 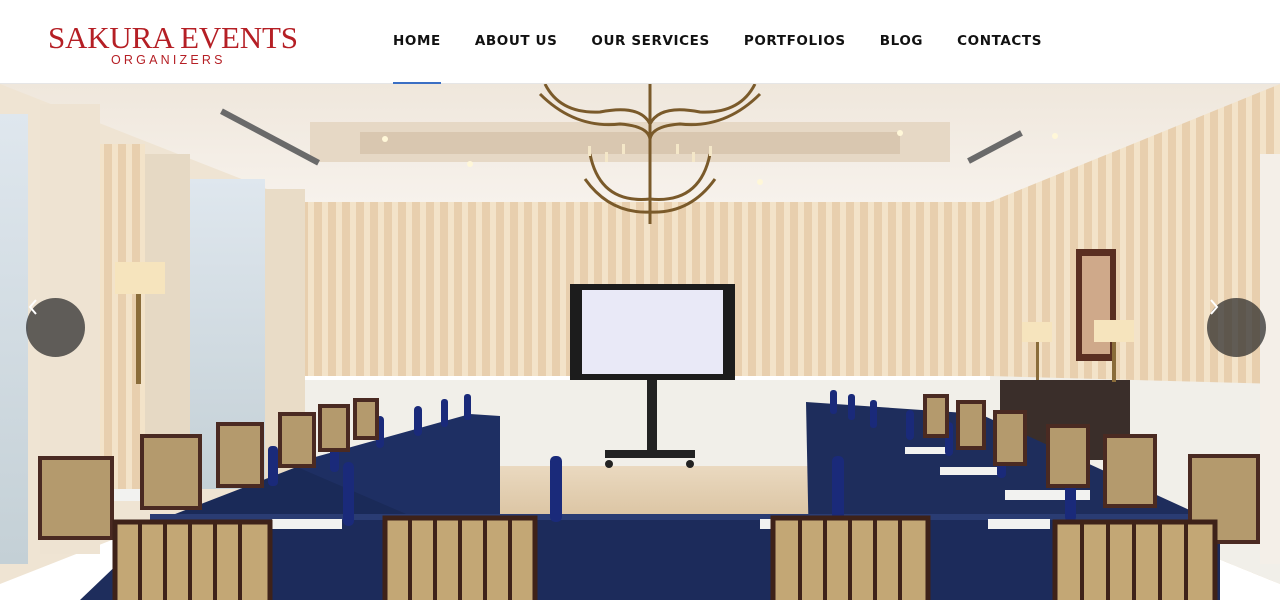 What do you see at coordinates (1236, 327) in the screenshot?
I see `slider-next-button` at bounding box center [1236, 327].